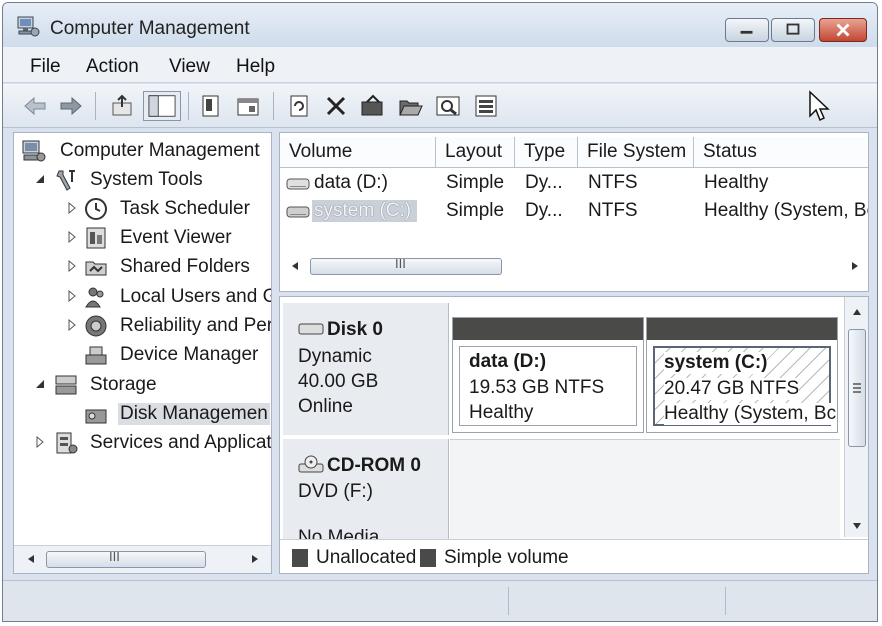 Image resolution: width=882 pixels, height=626 pixels. I want to click on maximize-button, so click(793, 30).